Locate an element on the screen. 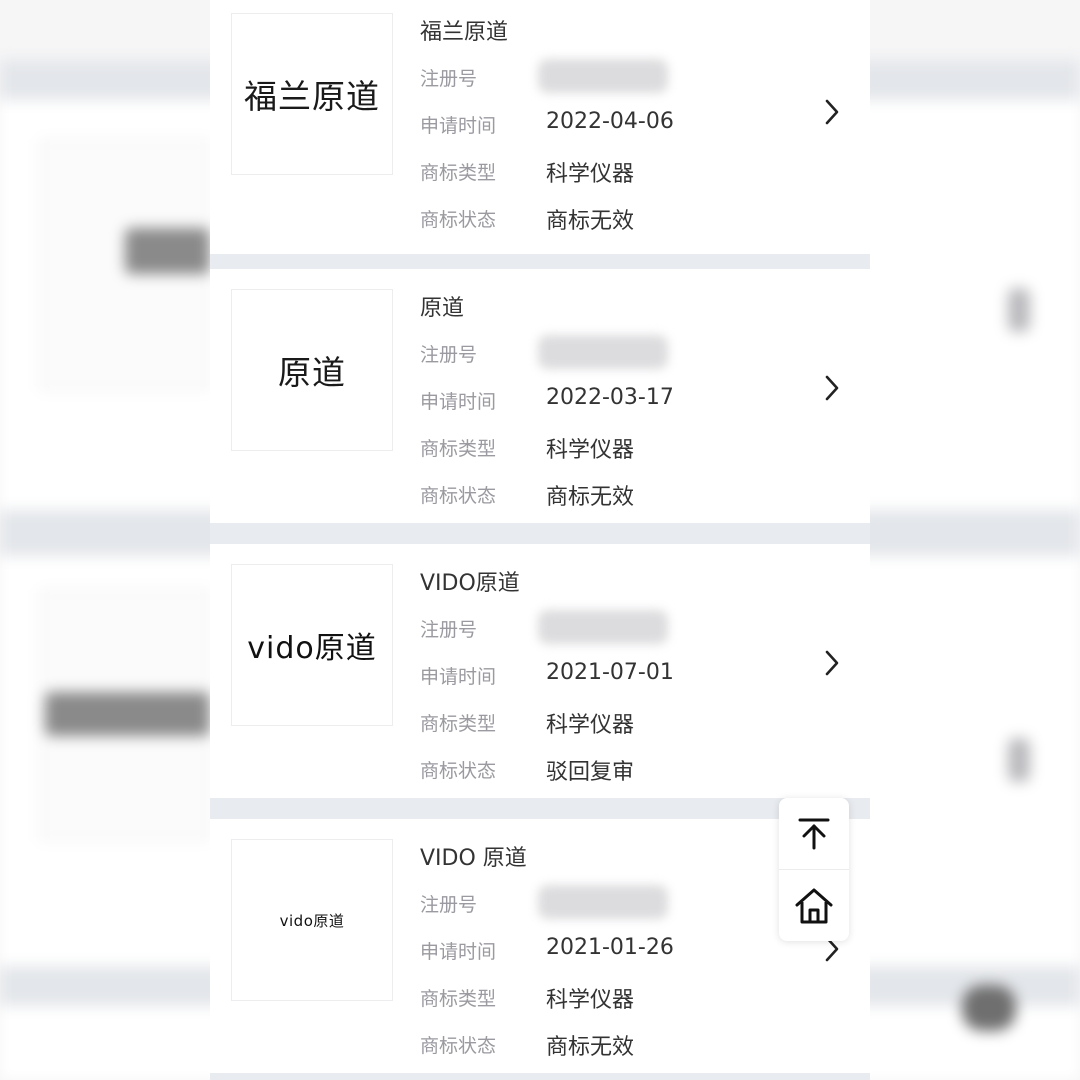 Image resolution: width=1080 pixels, height=1080 pixels. apply-date-value: 2021-01-26 is located at coordinates (610, 947).